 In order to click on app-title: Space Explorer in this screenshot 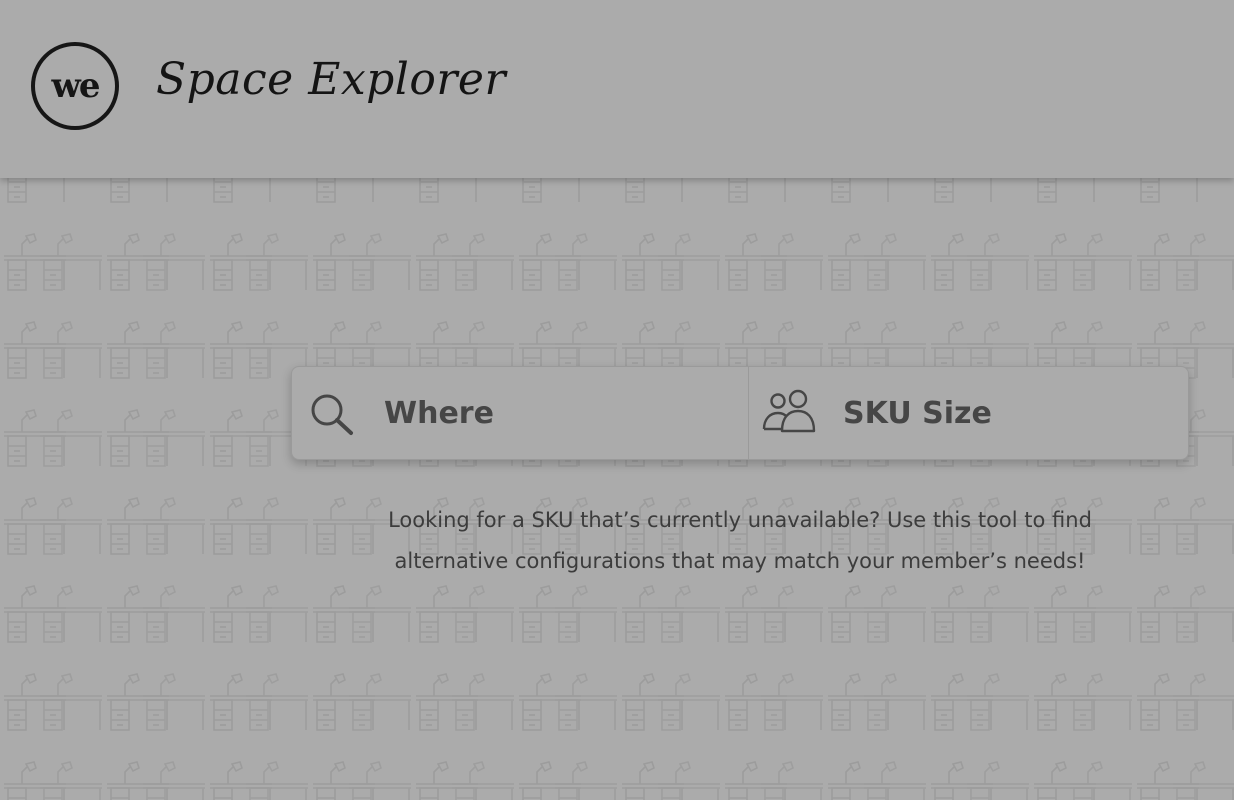, I will do `click(331, 79)`.